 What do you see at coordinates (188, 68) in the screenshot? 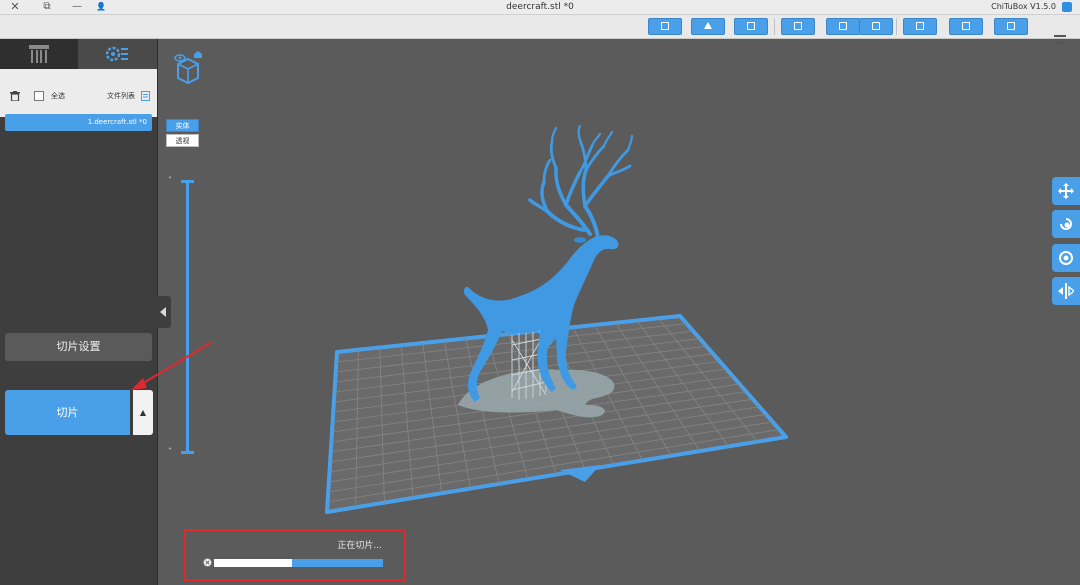
I see `view-cube-icon` at bounding box center [188, 68].